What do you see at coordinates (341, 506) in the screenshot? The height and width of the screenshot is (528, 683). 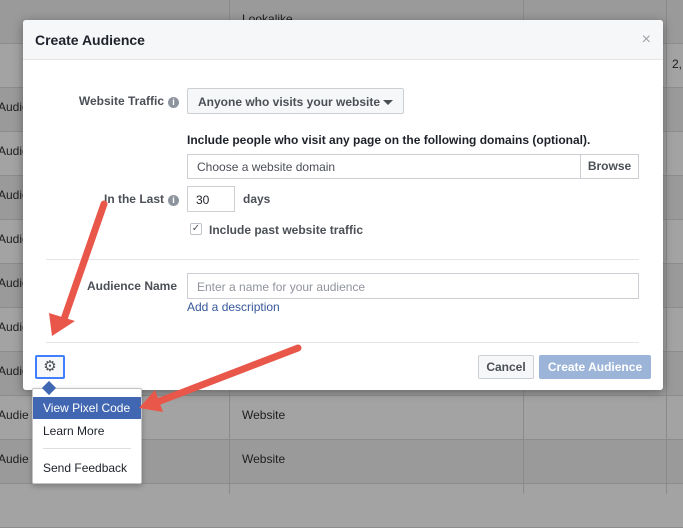 I see `table-row` at bounding box center [341, 506].